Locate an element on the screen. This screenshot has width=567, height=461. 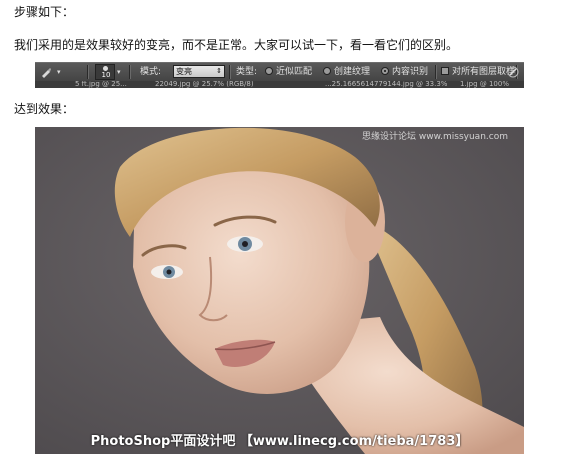
sample-all-layers-label: 对所有图层取样 is located at coordinates (483, 72).